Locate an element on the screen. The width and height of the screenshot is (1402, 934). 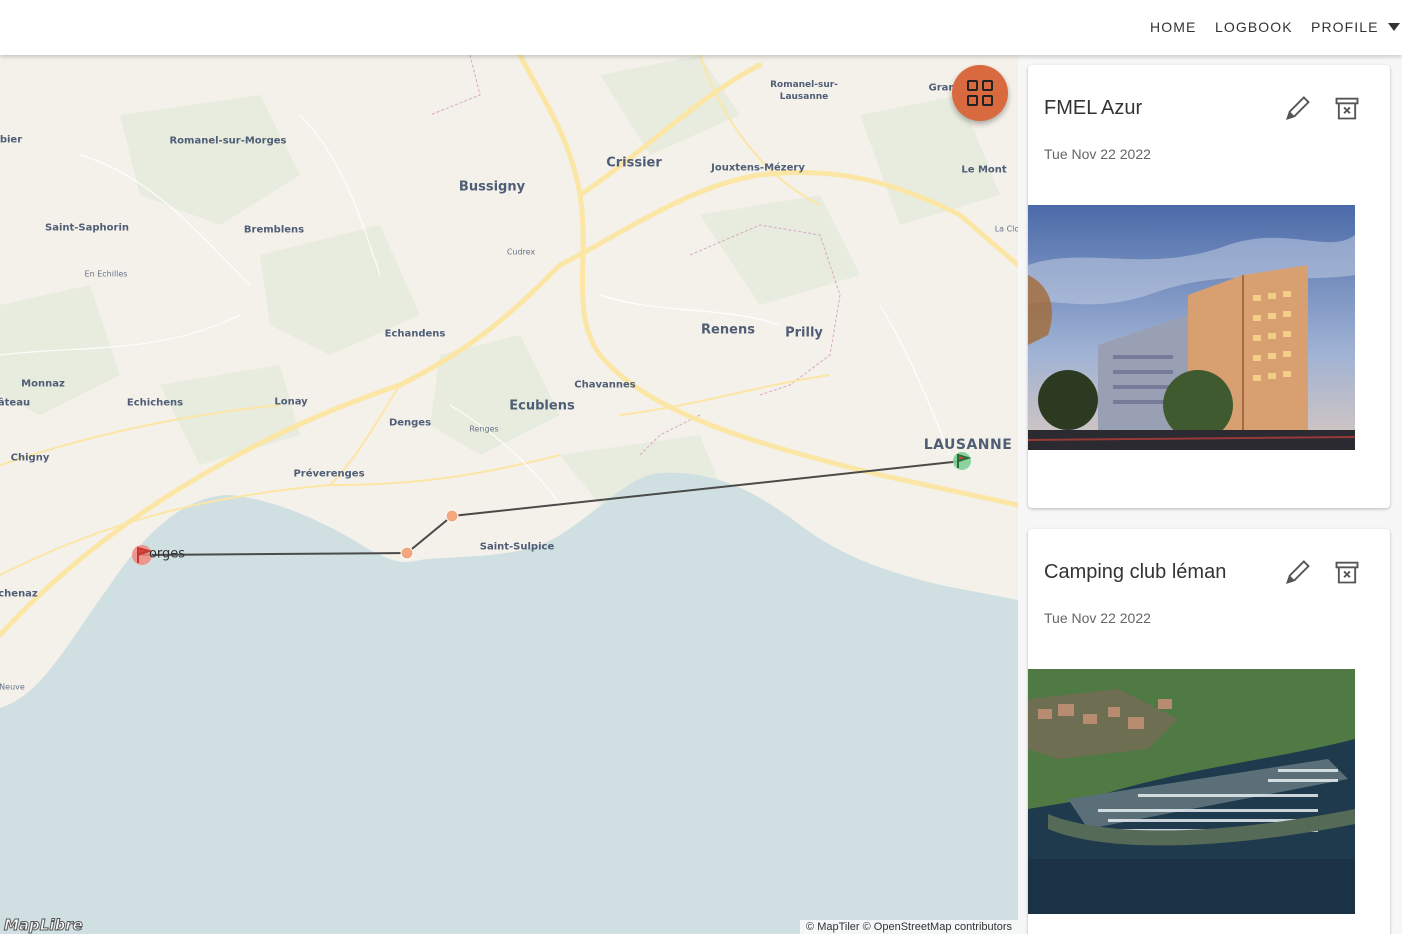
place-label: âteau is located at coordinates (15, 403).